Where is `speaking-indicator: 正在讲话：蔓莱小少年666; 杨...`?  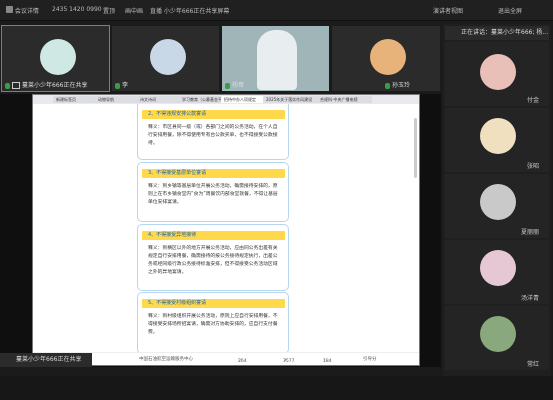
speaking-indicator: 正在讲话：蔓莱小少年666; 杨... is located at coordinates (497, 33).